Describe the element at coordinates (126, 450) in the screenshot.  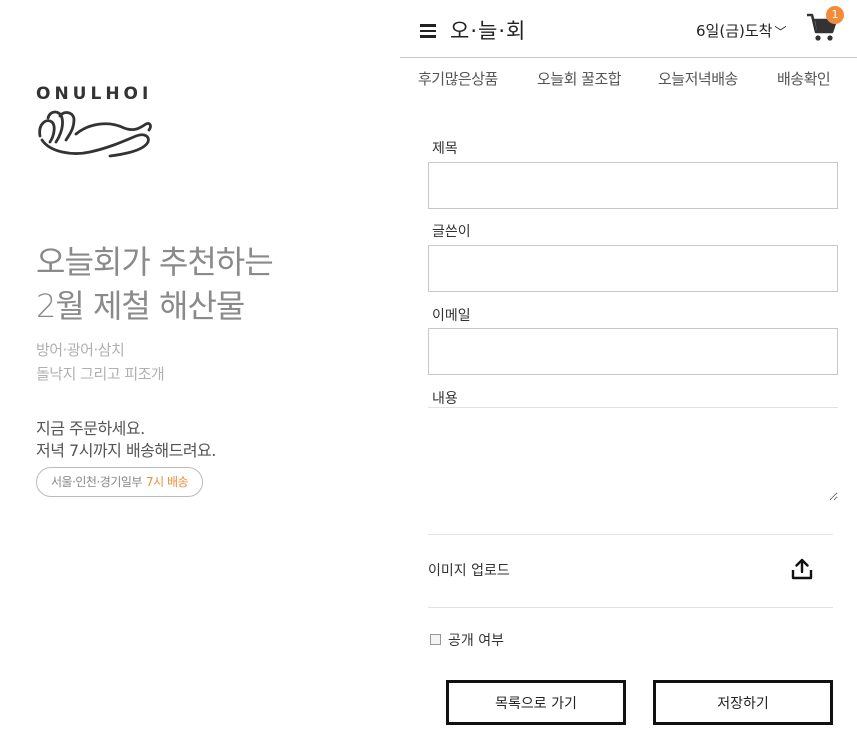
I see `order-line-2: 저녁 7시까지 배송해드려요.` at that location.